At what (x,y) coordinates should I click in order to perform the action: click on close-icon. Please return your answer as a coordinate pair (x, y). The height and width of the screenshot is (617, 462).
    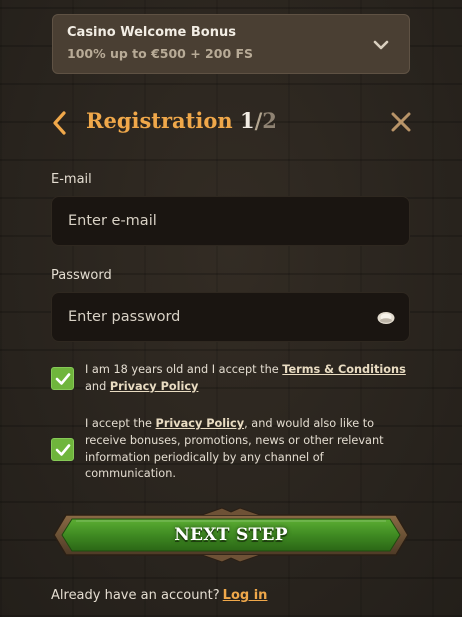
    Looking at the image, I should click on (401, 122).